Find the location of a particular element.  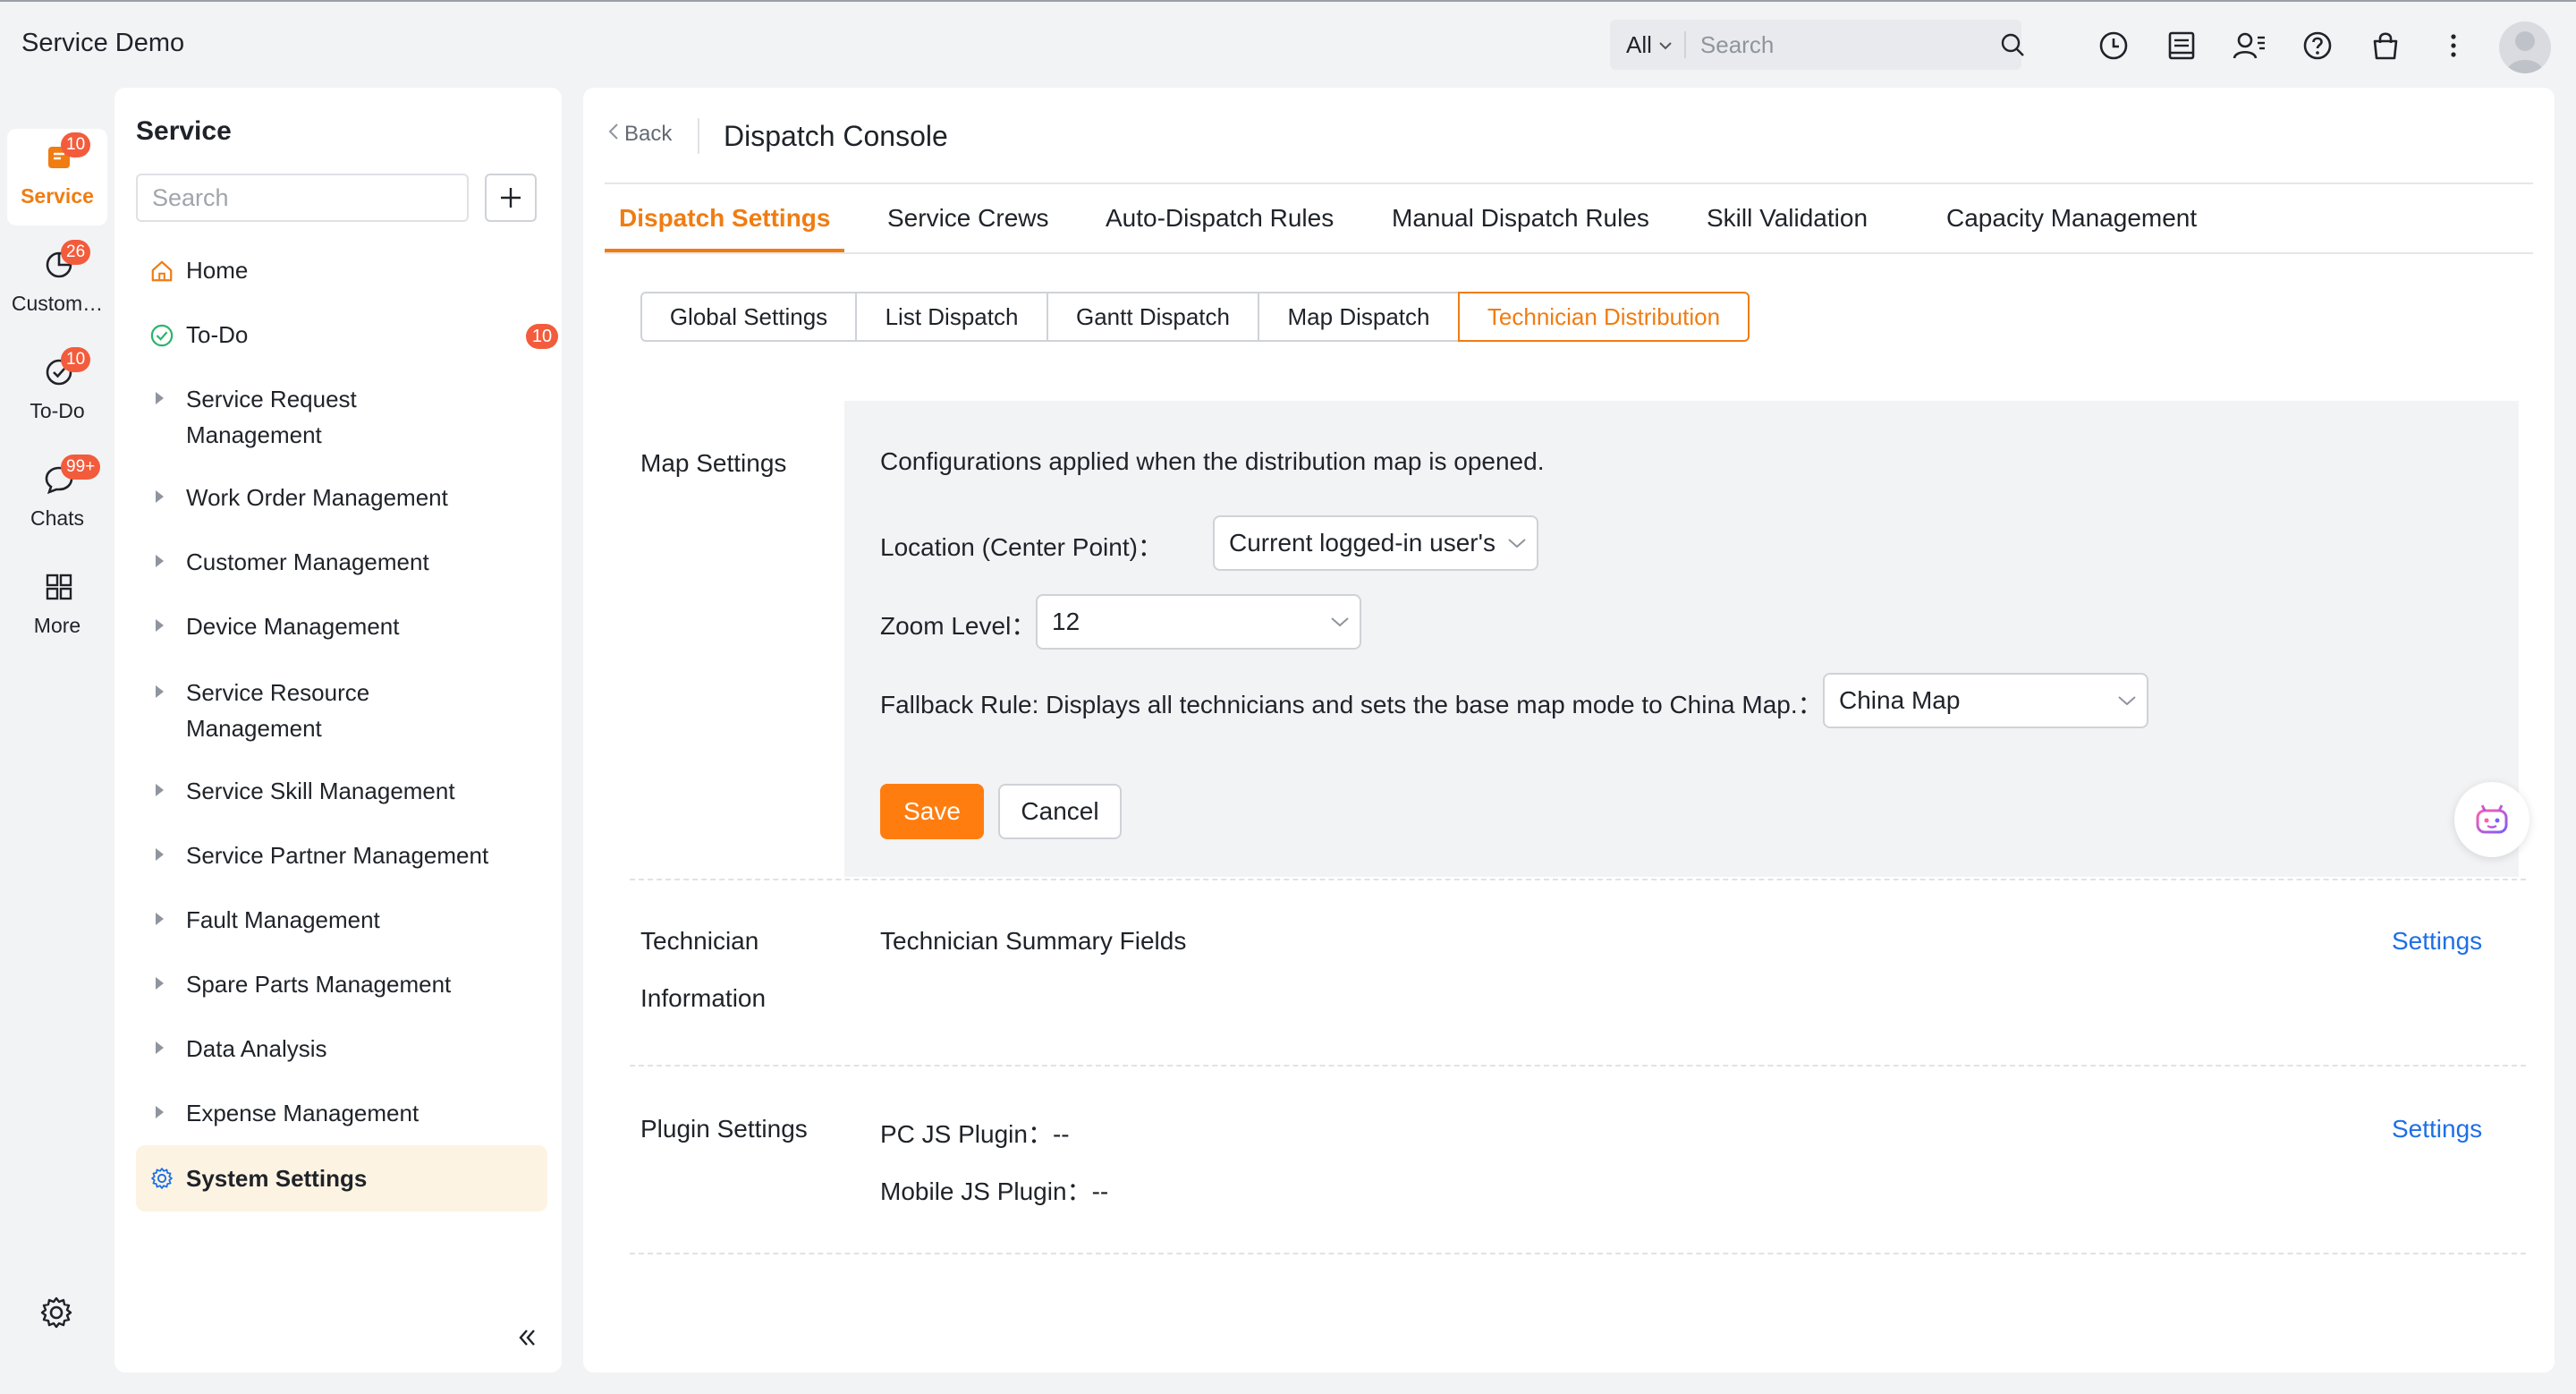

search-scope-select: All is located at coordinates (1648, 44).